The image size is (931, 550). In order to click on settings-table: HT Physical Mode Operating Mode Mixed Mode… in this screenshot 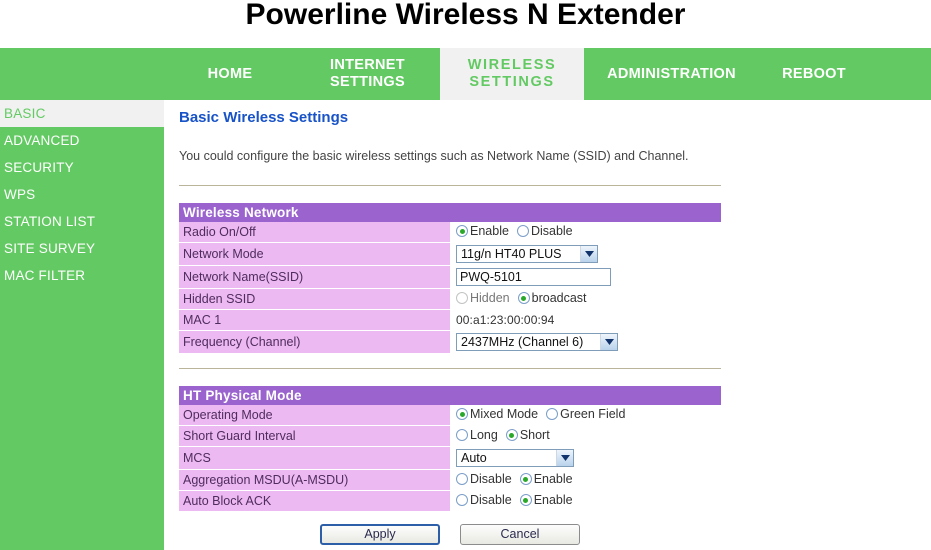, I will do `click(450, 449)`.